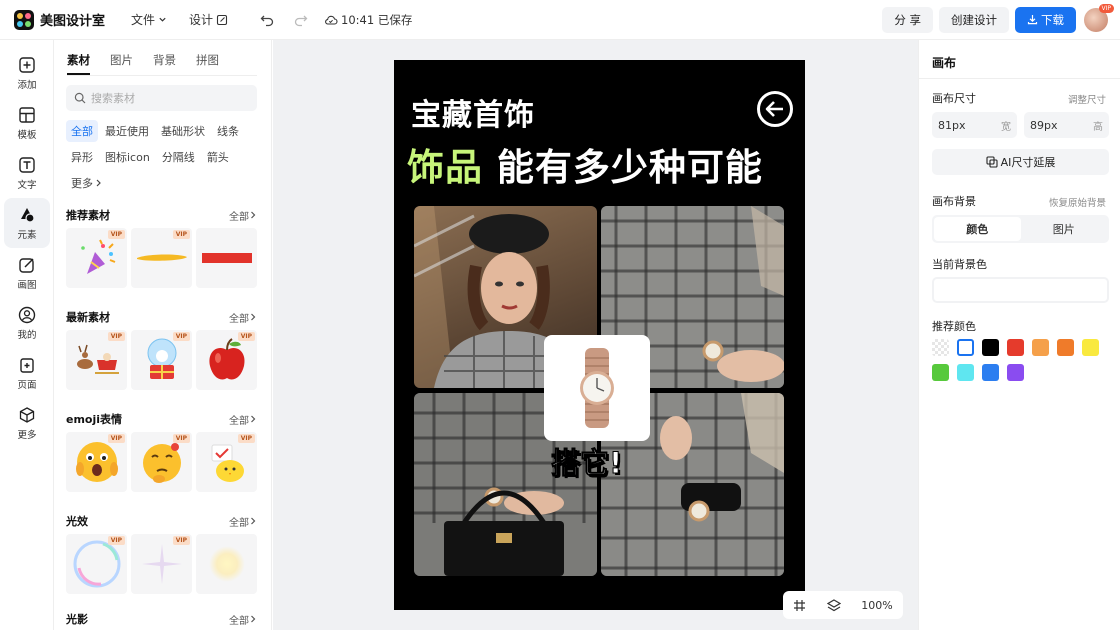 This screenshot has width=1120, height=630. I want to click on adjust-size-link: 调整尺寸, so click(1087, 99).